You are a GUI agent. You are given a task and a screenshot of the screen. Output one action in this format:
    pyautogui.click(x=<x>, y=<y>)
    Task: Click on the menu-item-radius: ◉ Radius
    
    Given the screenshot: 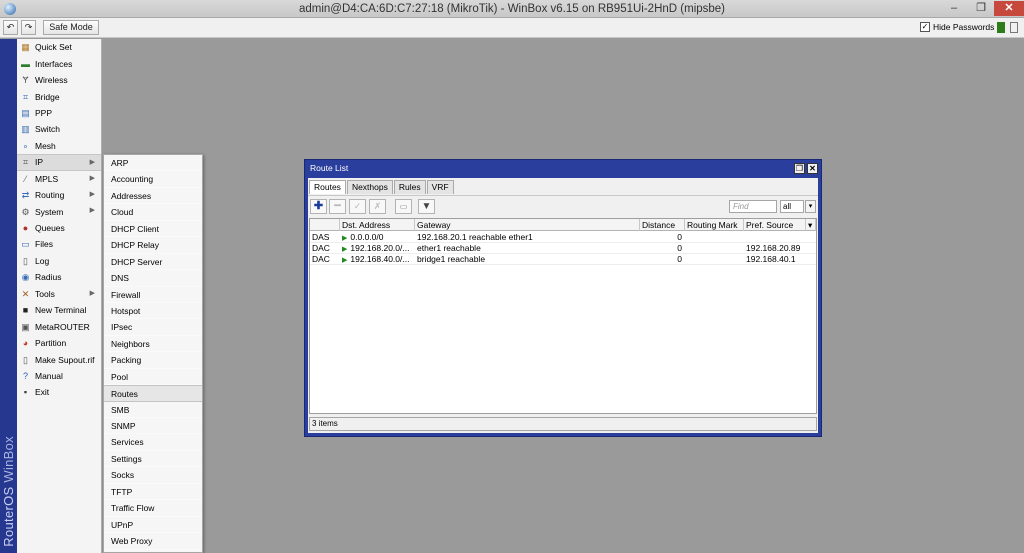 What is the action you would take?
    pyautogui.click(x=59, y=277)
    